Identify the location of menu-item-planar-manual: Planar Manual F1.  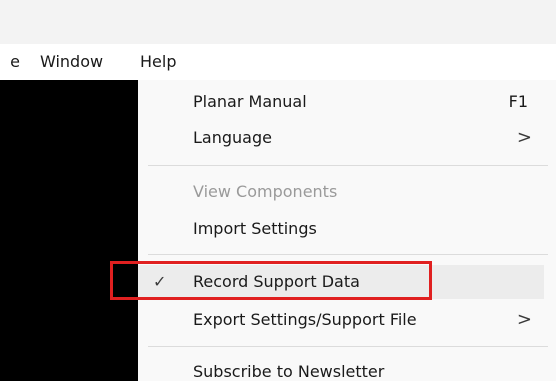
(341, 102).